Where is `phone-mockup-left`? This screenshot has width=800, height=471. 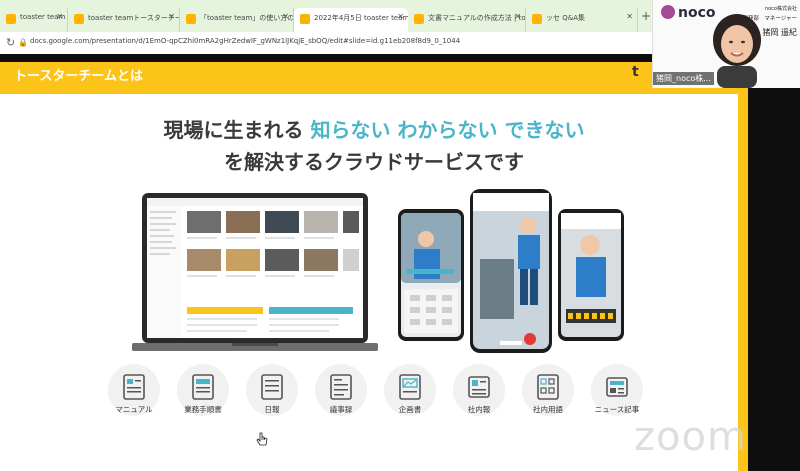
phone-mockup-left is located at coordinates (431, 275).